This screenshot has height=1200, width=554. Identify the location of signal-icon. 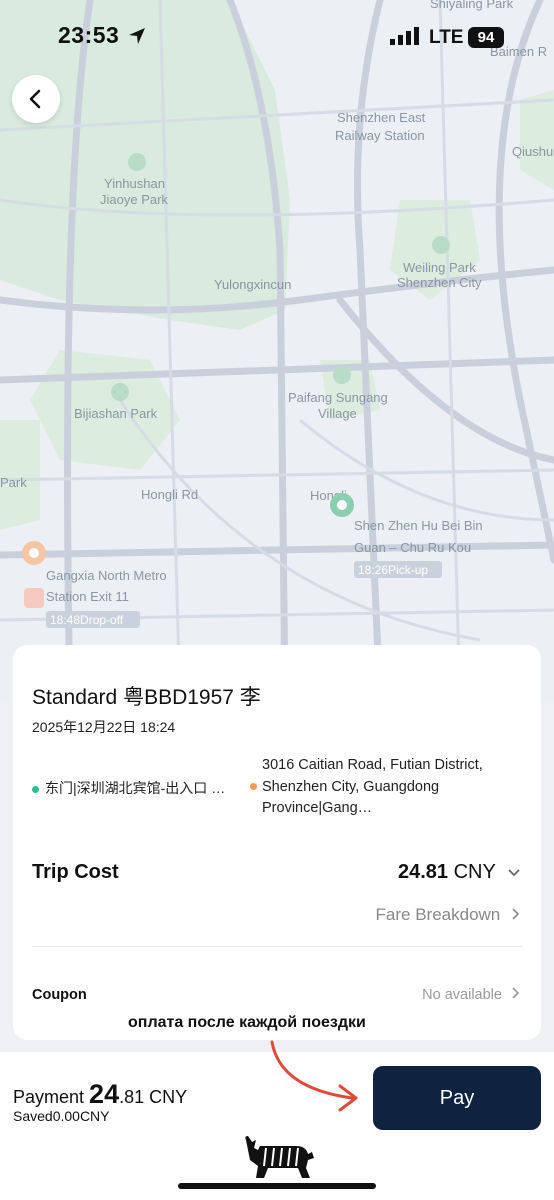
(404, 36).